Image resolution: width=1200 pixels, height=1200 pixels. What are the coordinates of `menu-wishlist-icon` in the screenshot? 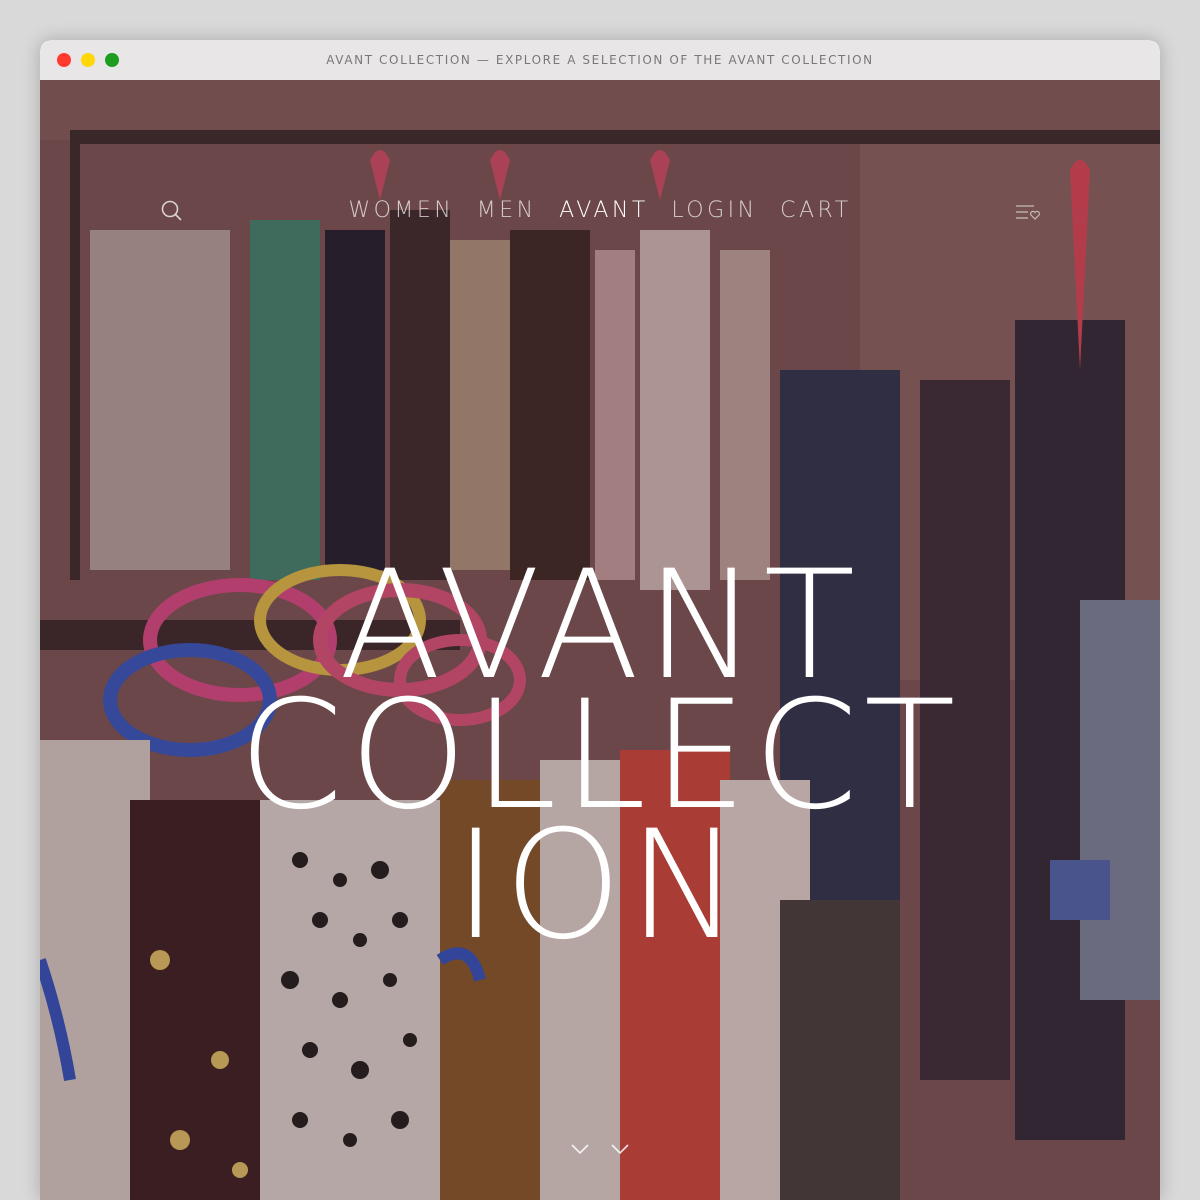 It's located at (1028, 212).